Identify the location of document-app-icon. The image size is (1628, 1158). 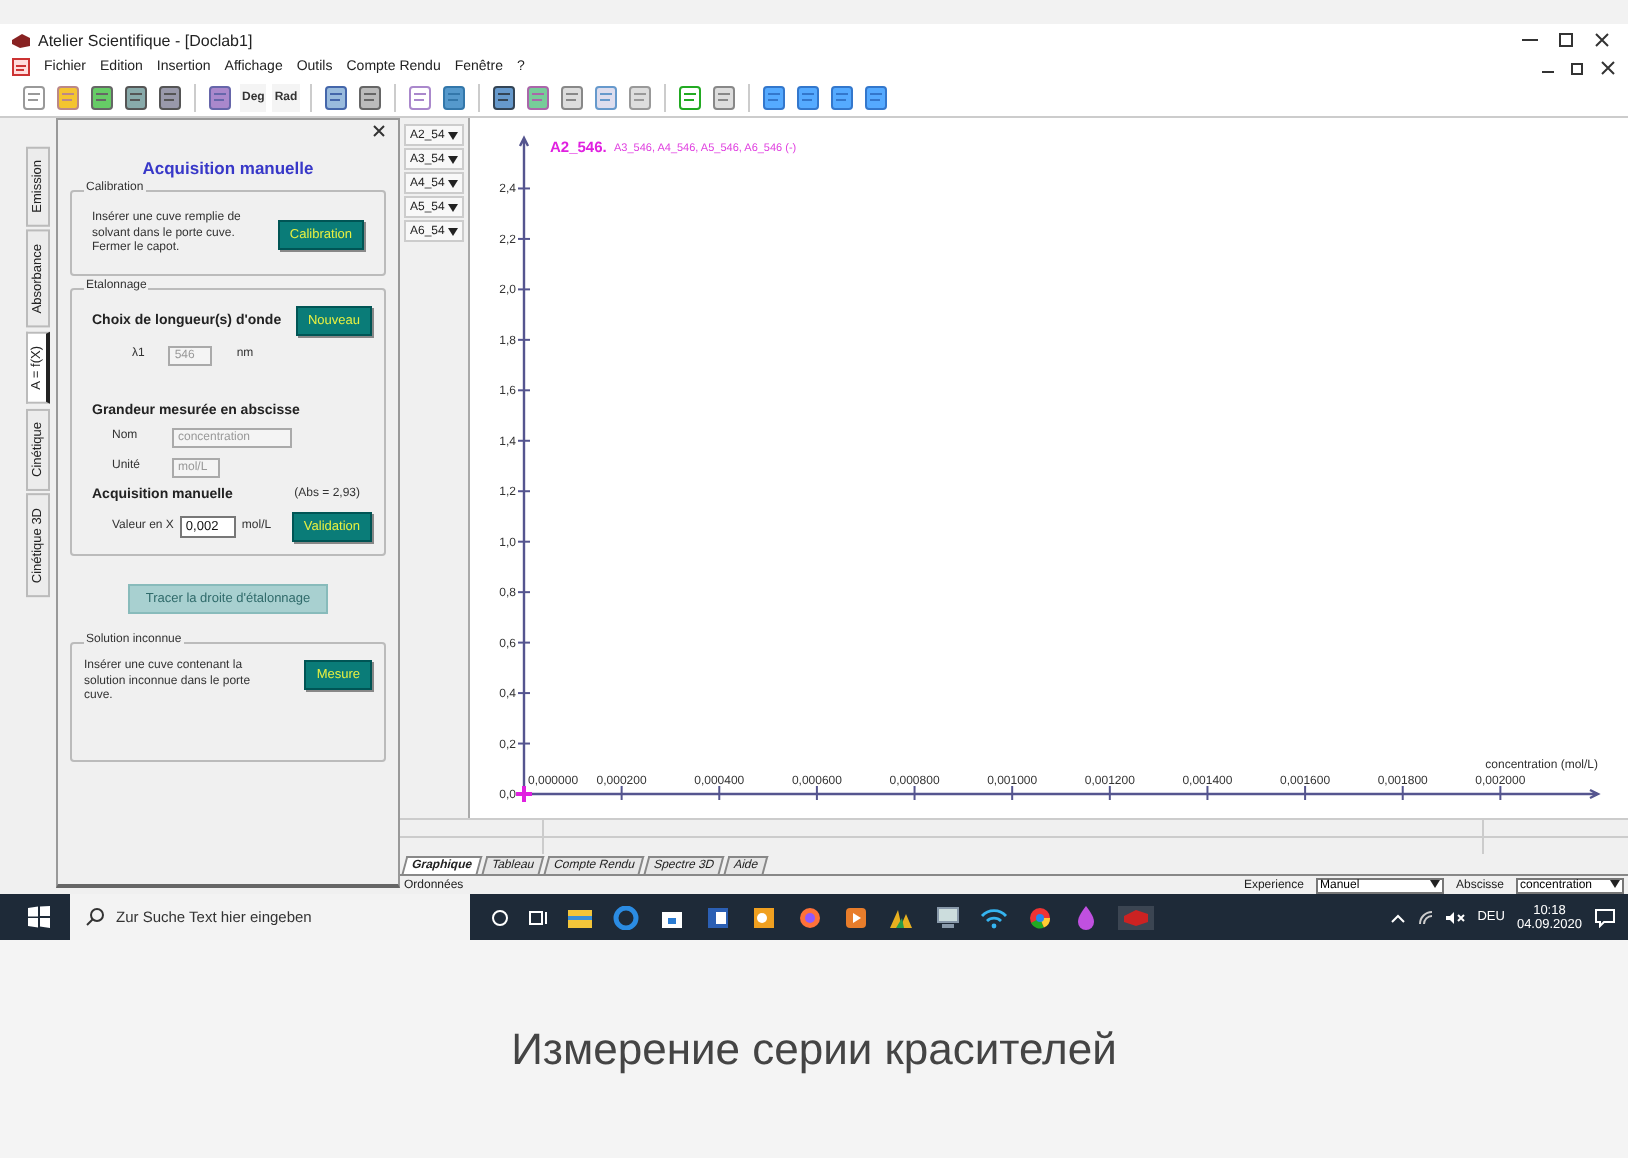
(21, 67).